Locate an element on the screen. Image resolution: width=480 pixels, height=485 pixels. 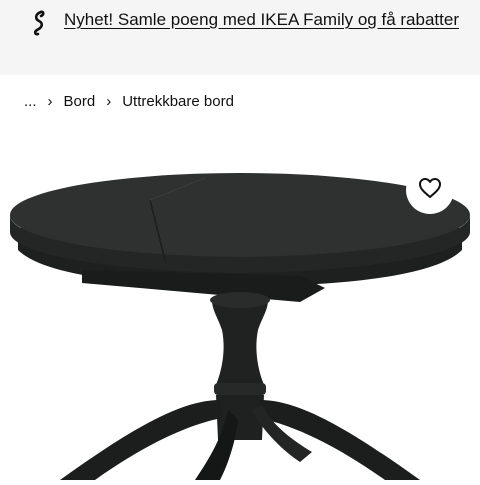
breadcrumb-item-bord: Bord is located at coordinates (80, 101).